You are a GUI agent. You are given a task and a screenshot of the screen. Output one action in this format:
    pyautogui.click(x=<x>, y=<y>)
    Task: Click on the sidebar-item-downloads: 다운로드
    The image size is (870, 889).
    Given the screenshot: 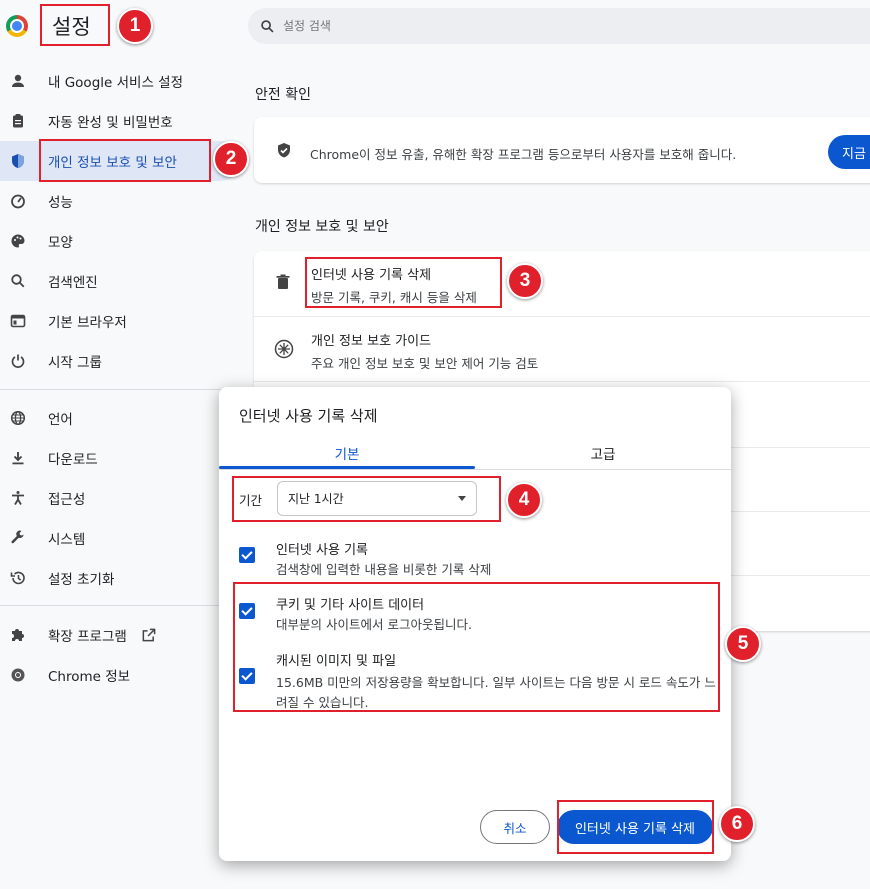 What is the action you would take?
    pyautogui.click(x=120, y=458)
    